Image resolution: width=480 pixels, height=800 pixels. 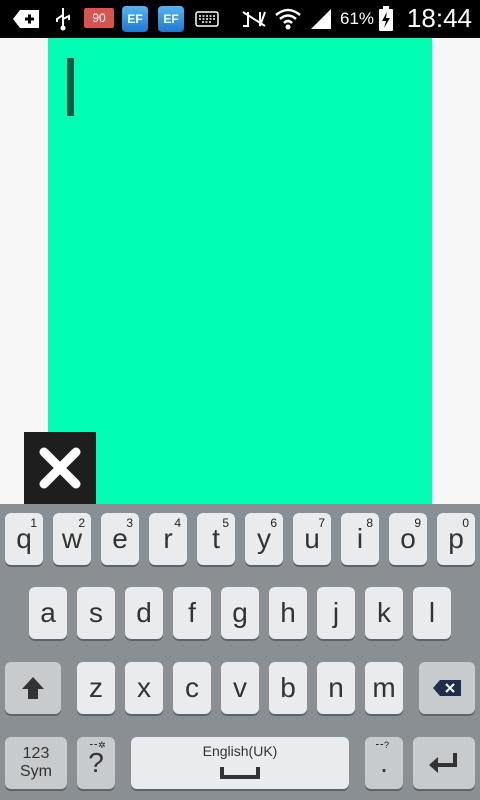 What do you see at coordinates (288, 688) in the screenshot?
I see `key-b: b` at bounding box center [288, 688].